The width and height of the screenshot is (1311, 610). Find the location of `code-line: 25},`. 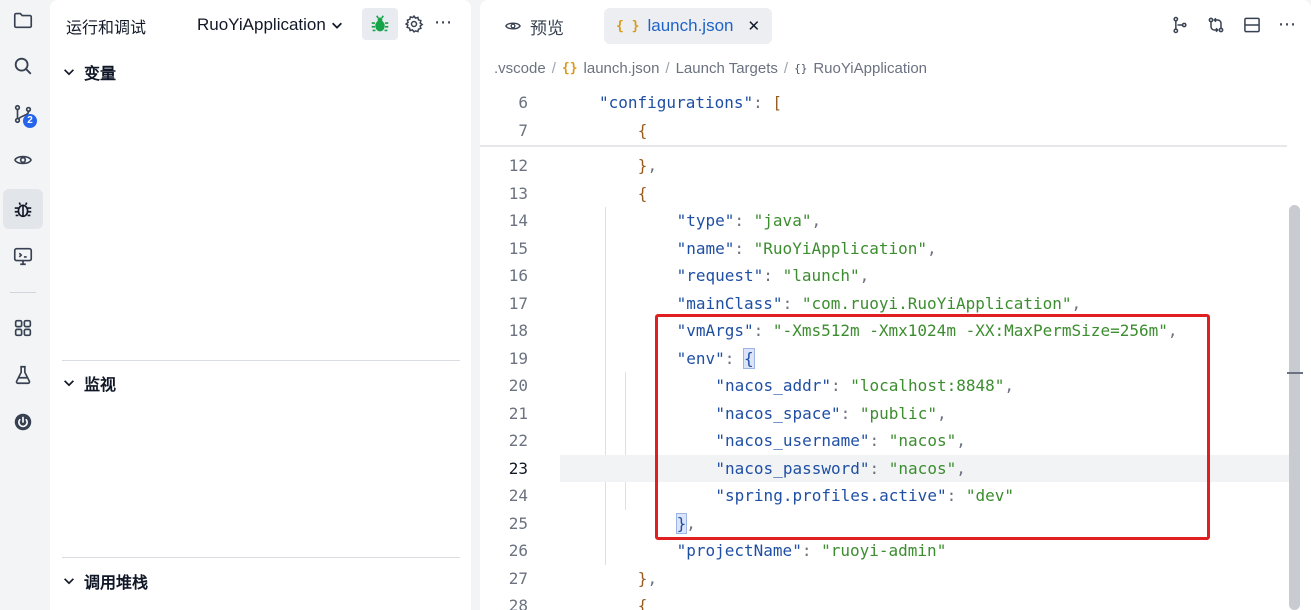

code-line: 25}, is located at coordinates (890, 524).